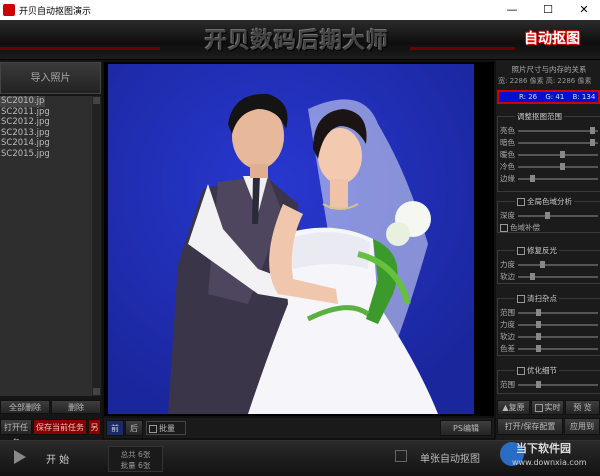  Describe the element at coordinates (549, 69) in the screenshot. I see `size-title: 照片尺寸与内存的关系` at that location.